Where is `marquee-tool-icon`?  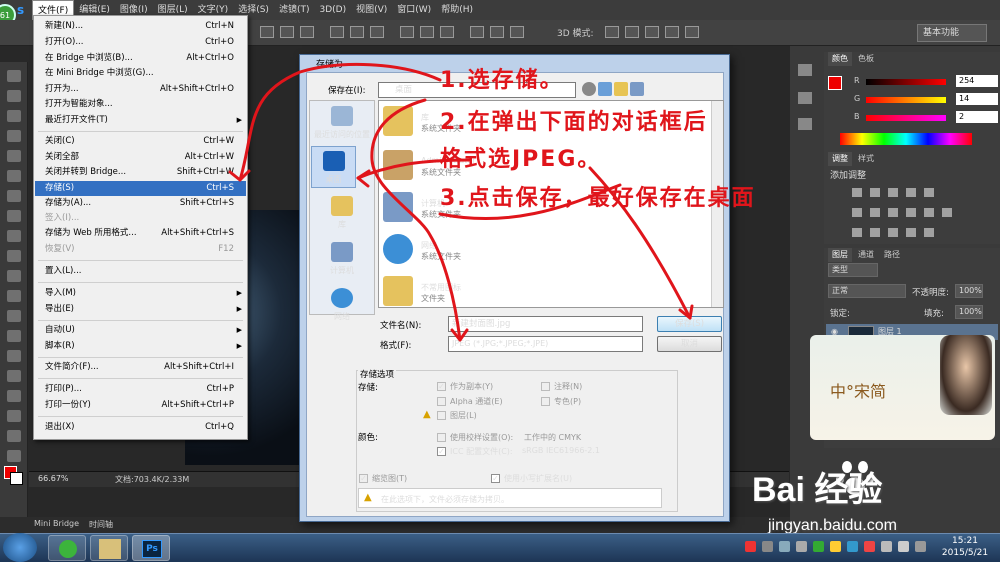 marquee-tool-icon is located at coordinates (14, 96).